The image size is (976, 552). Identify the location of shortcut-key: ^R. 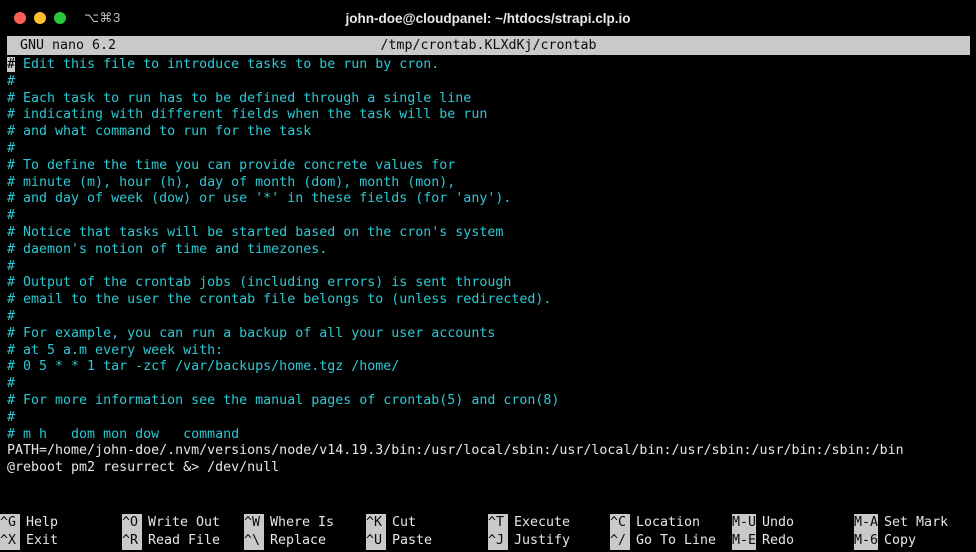
(132, 541).